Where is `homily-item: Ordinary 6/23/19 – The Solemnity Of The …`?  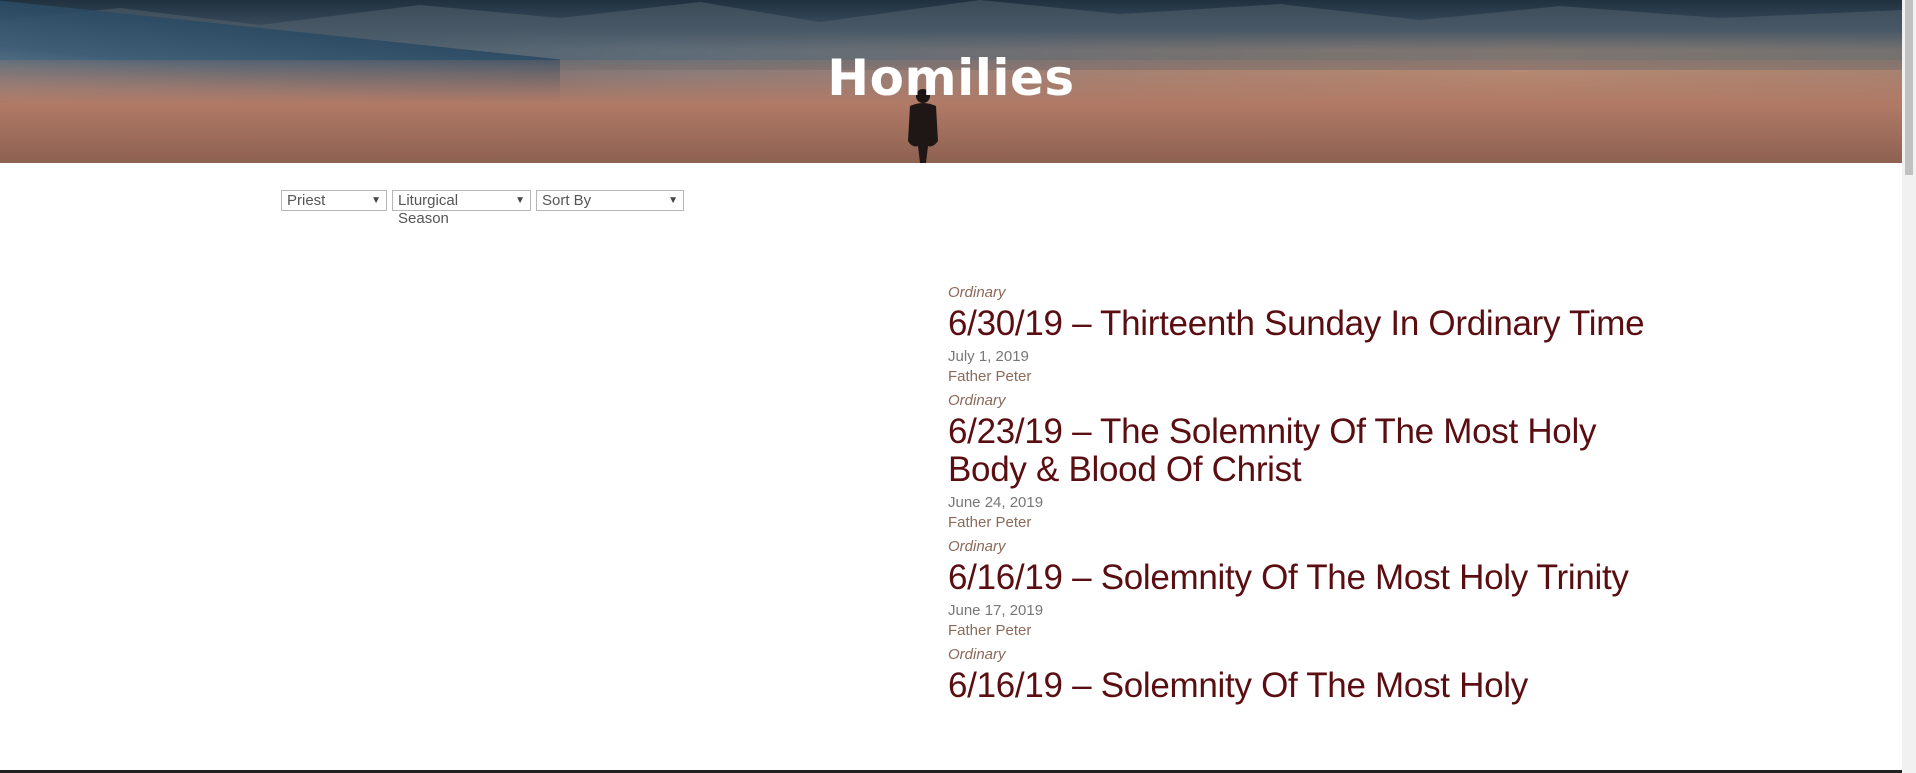 homily-item: Ordinary 6/23/19 – The Solemnity Of The … is located at coordinates (1298, 464).